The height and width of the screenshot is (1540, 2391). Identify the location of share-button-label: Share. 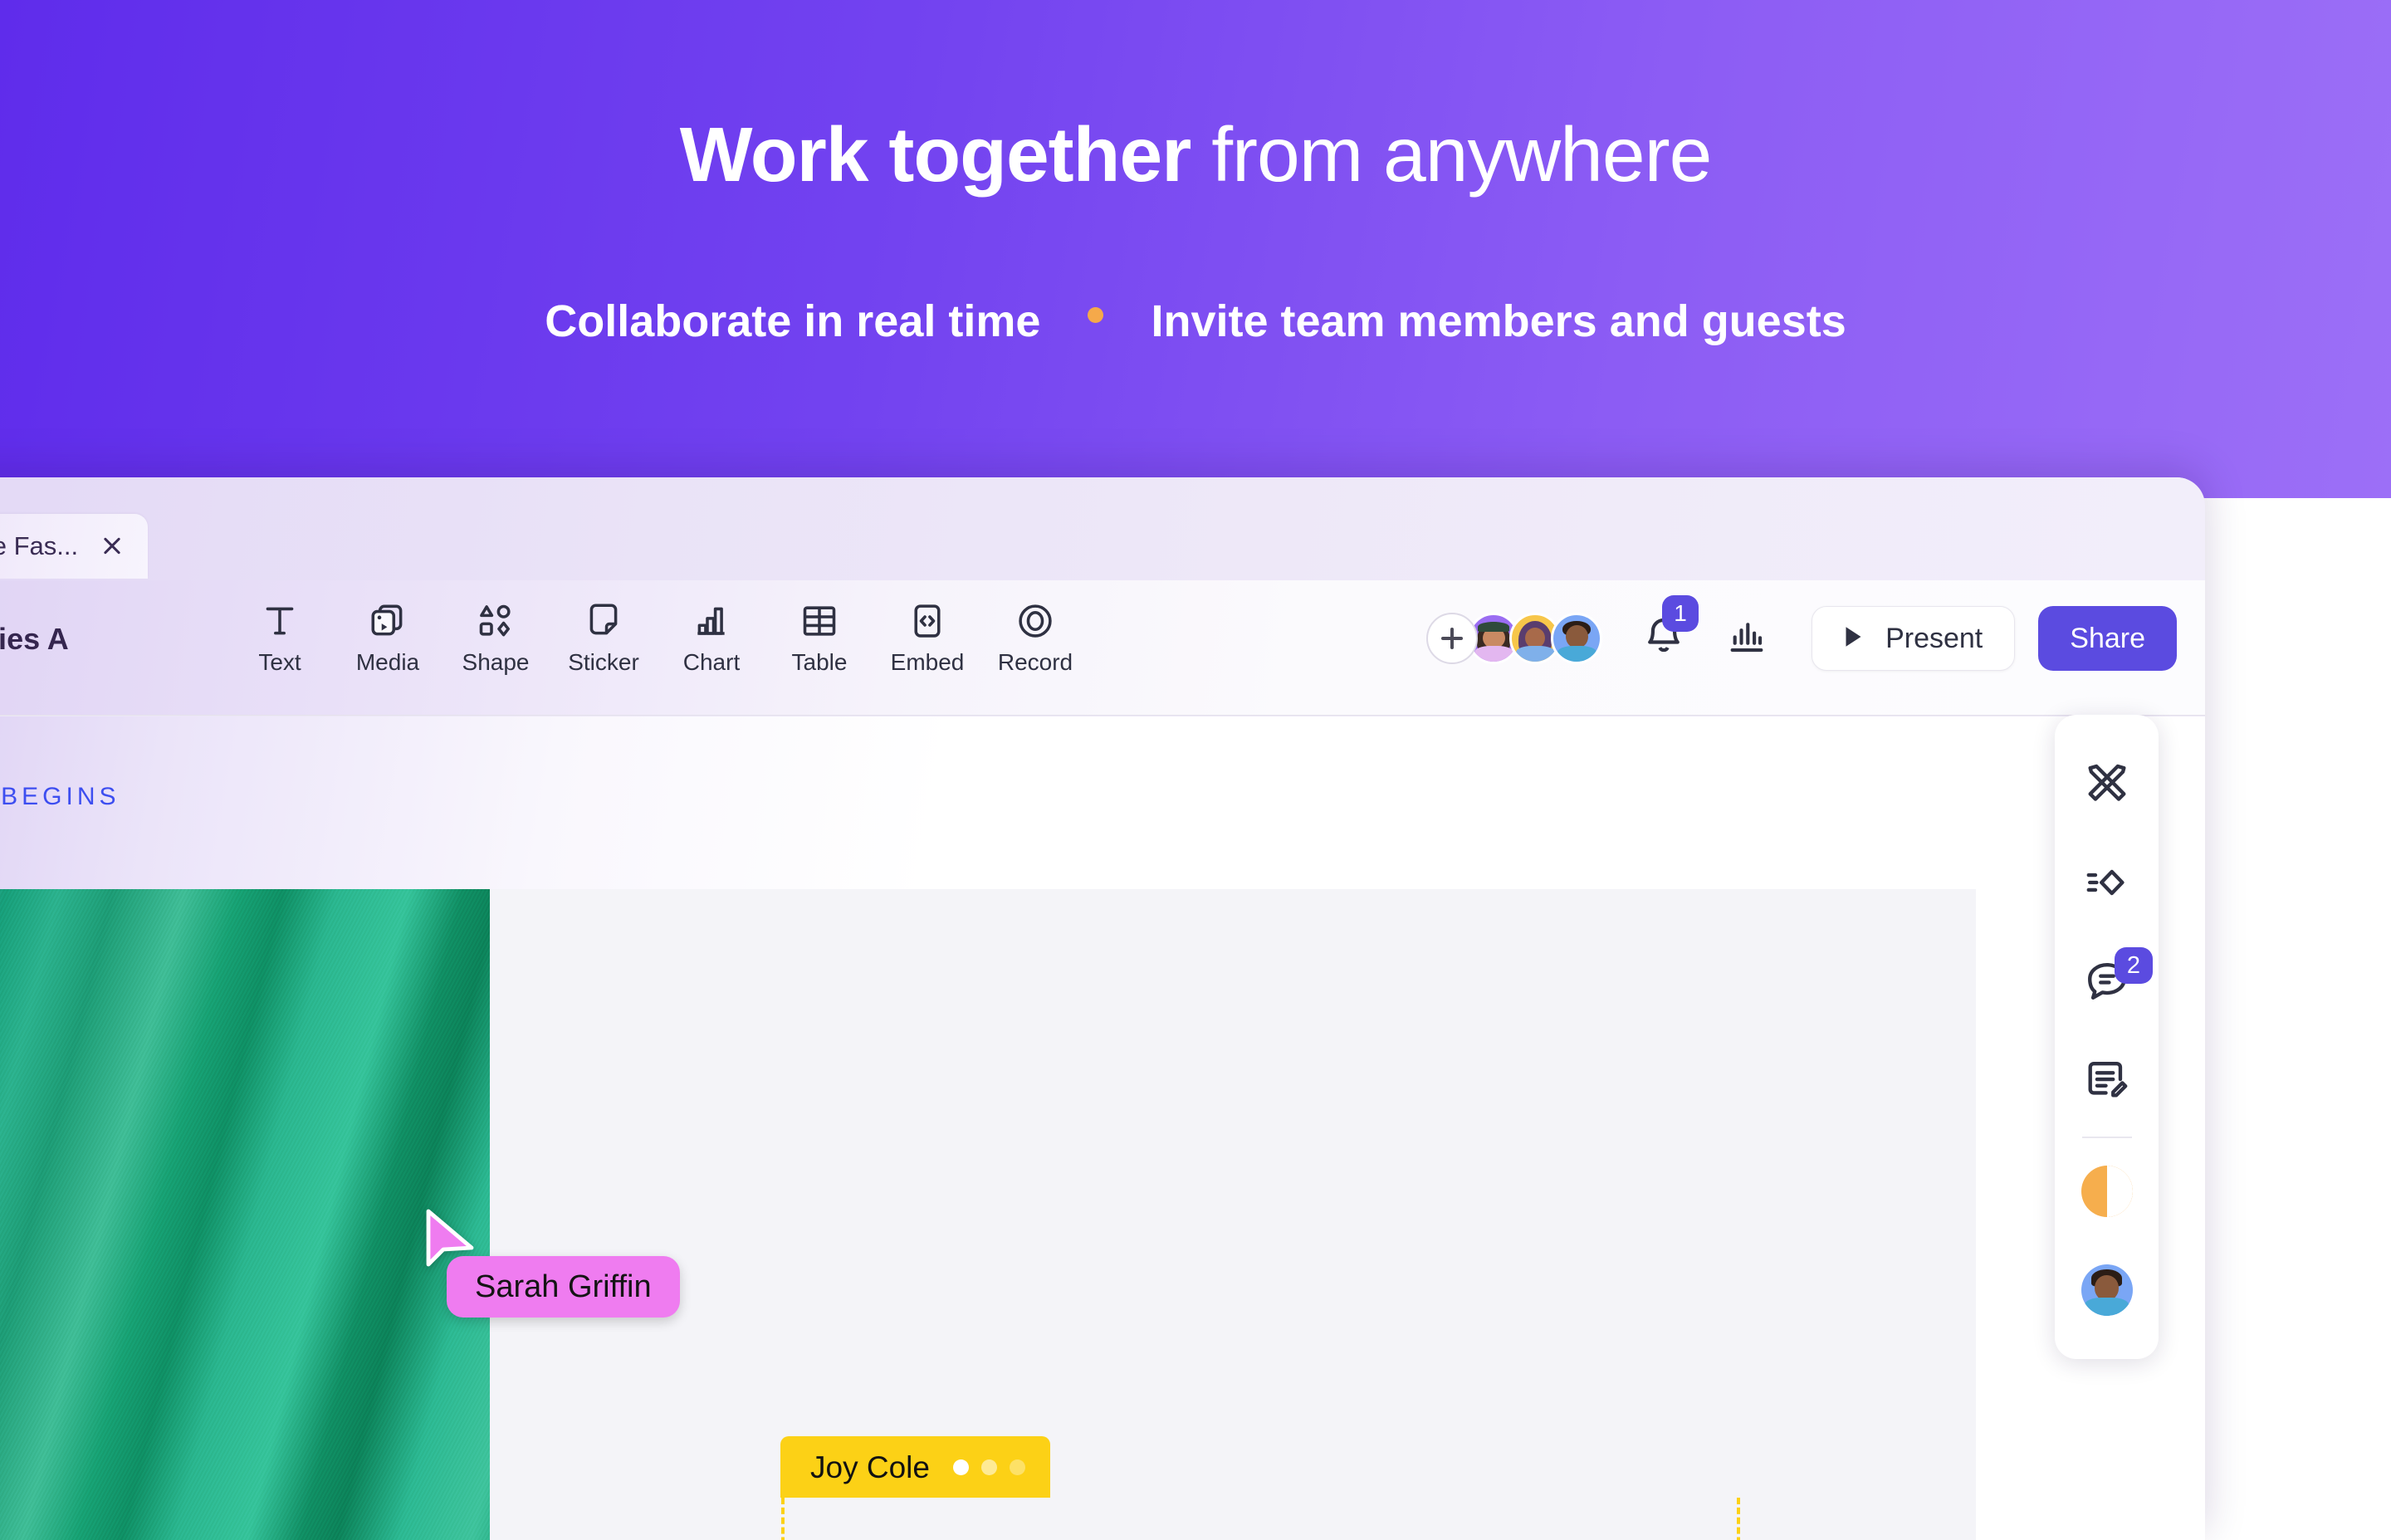
(2107, 638).